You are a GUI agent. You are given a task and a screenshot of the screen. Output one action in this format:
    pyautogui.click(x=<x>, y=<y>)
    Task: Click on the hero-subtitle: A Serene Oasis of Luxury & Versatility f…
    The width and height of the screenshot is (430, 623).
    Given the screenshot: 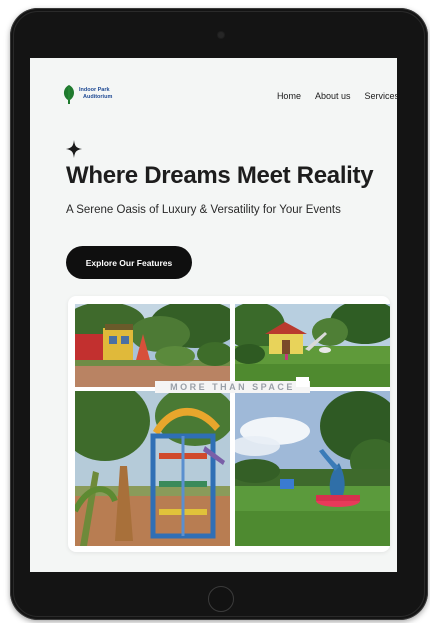 What is the action you would take?
    pyautogui.click(x=203, y=210)
    